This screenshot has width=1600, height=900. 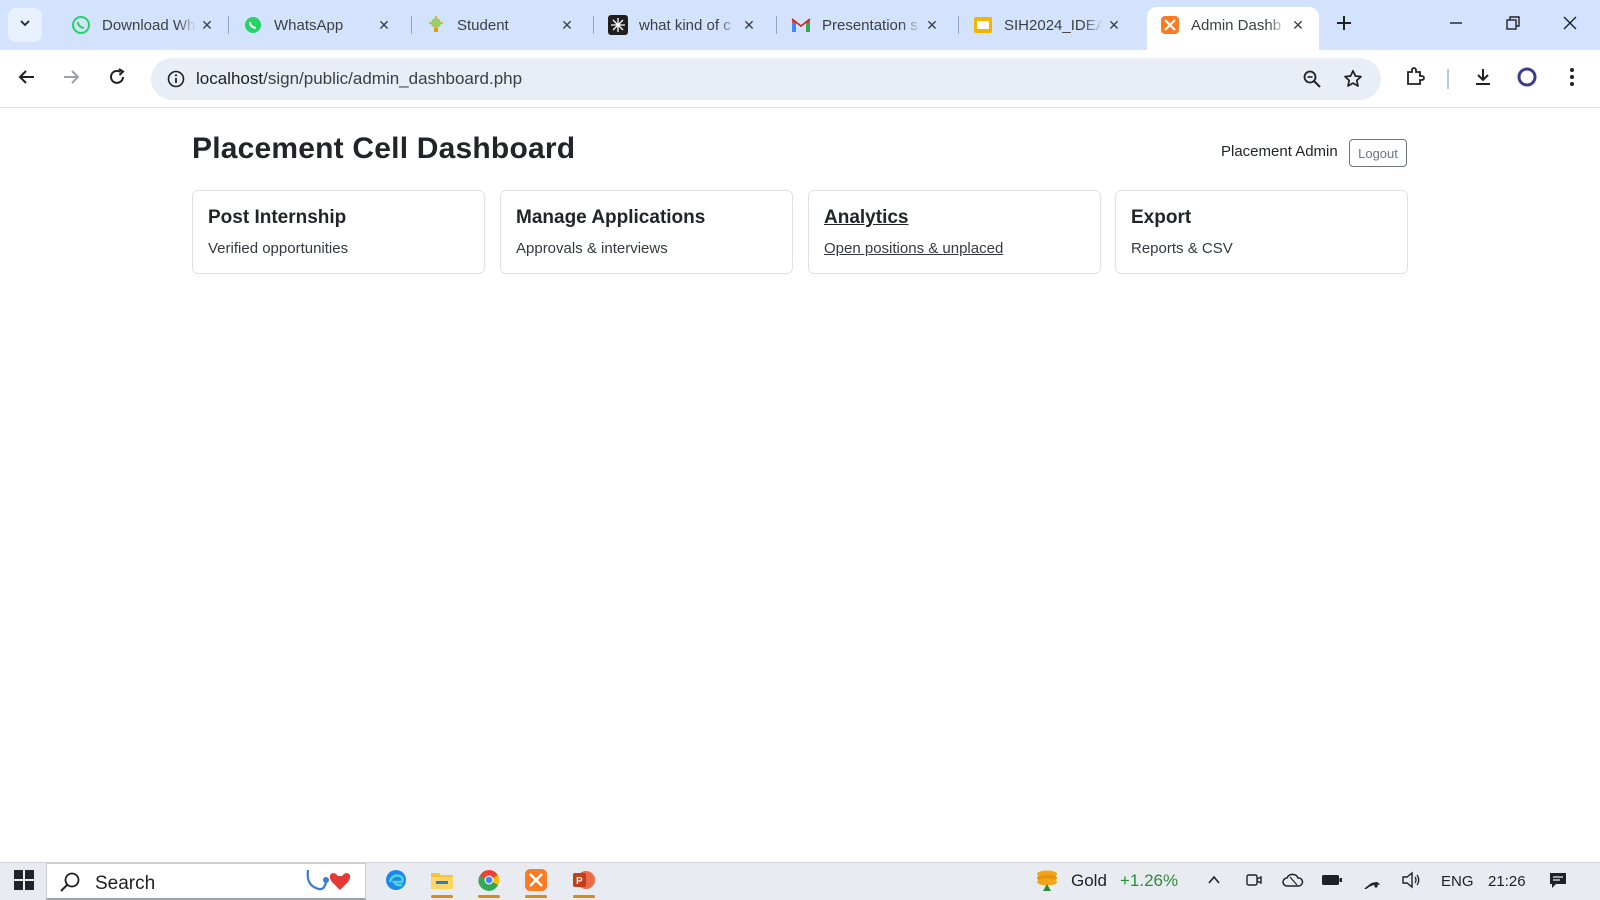 I want to click on profile-button, so click(x=1527, y=79).